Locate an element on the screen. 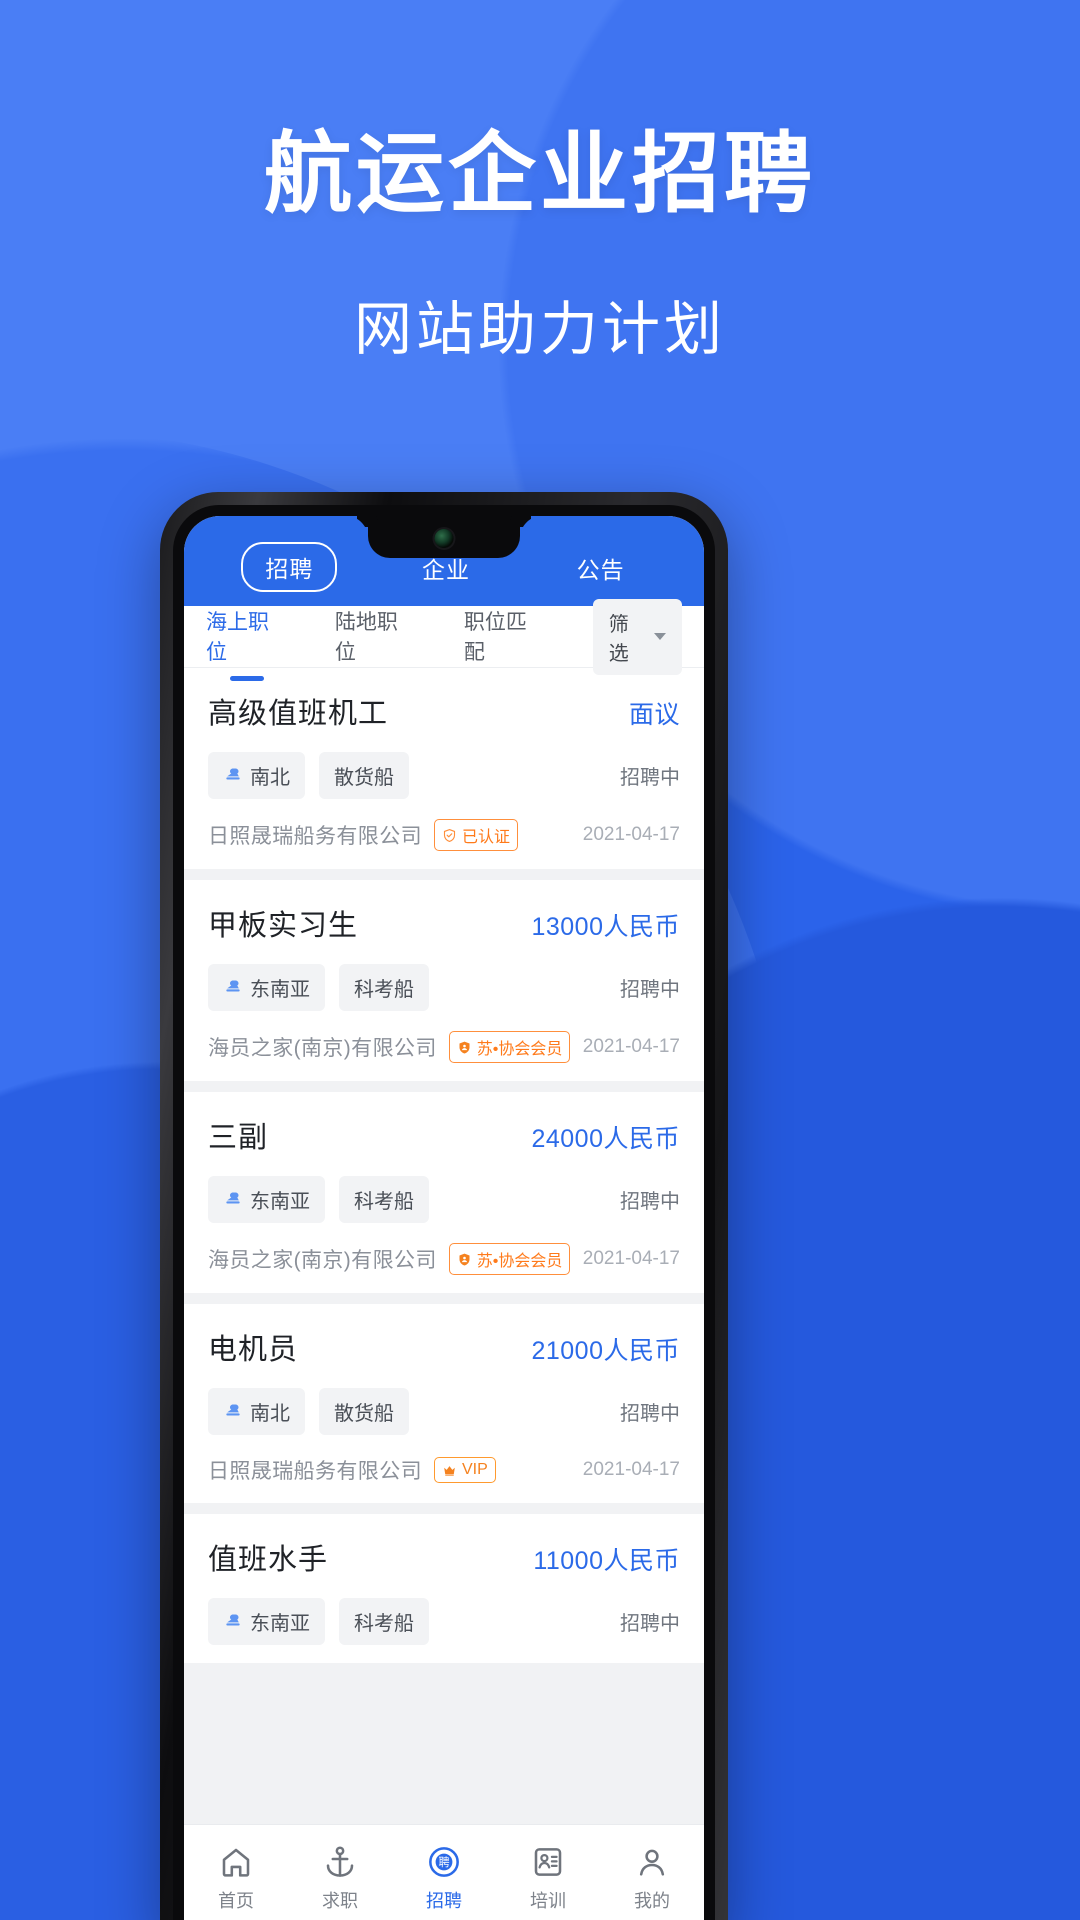 The width and height of the screenshot is (1080, 1920). company-badge-label: VIP is located at coordinates (475, 1469).